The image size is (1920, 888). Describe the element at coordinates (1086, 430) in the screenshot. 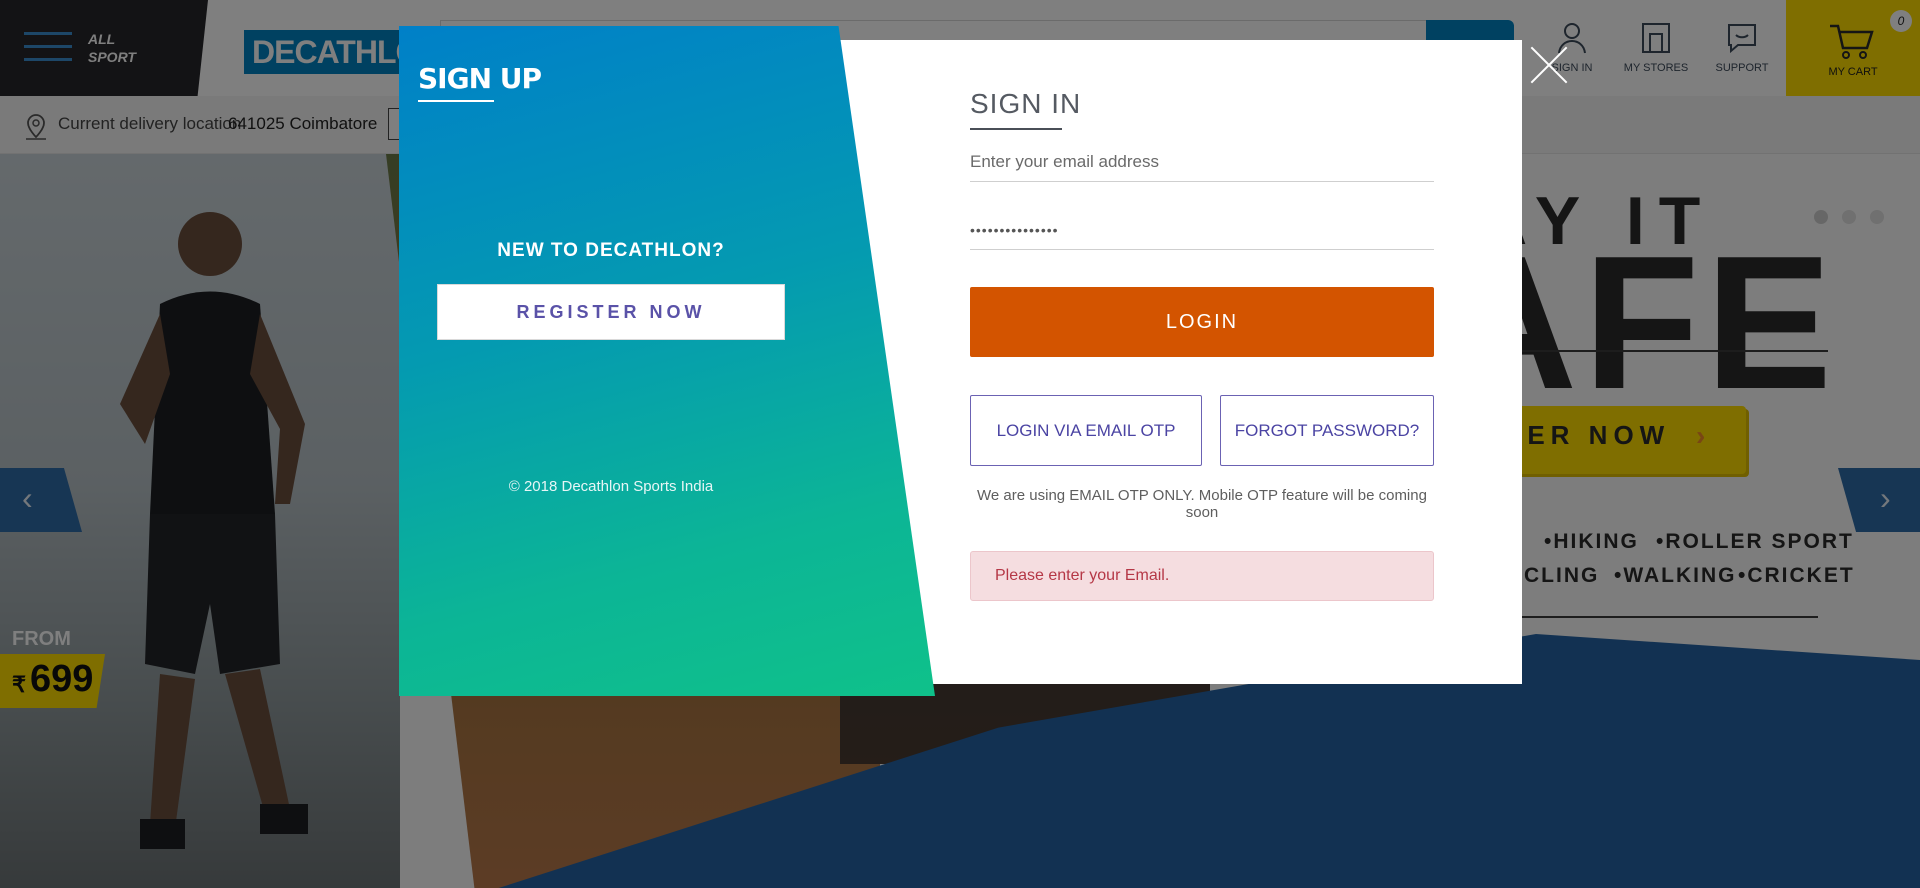

I see `login-via-email-otp-button: LOGIN VIA EMAIL OTP` at that location.